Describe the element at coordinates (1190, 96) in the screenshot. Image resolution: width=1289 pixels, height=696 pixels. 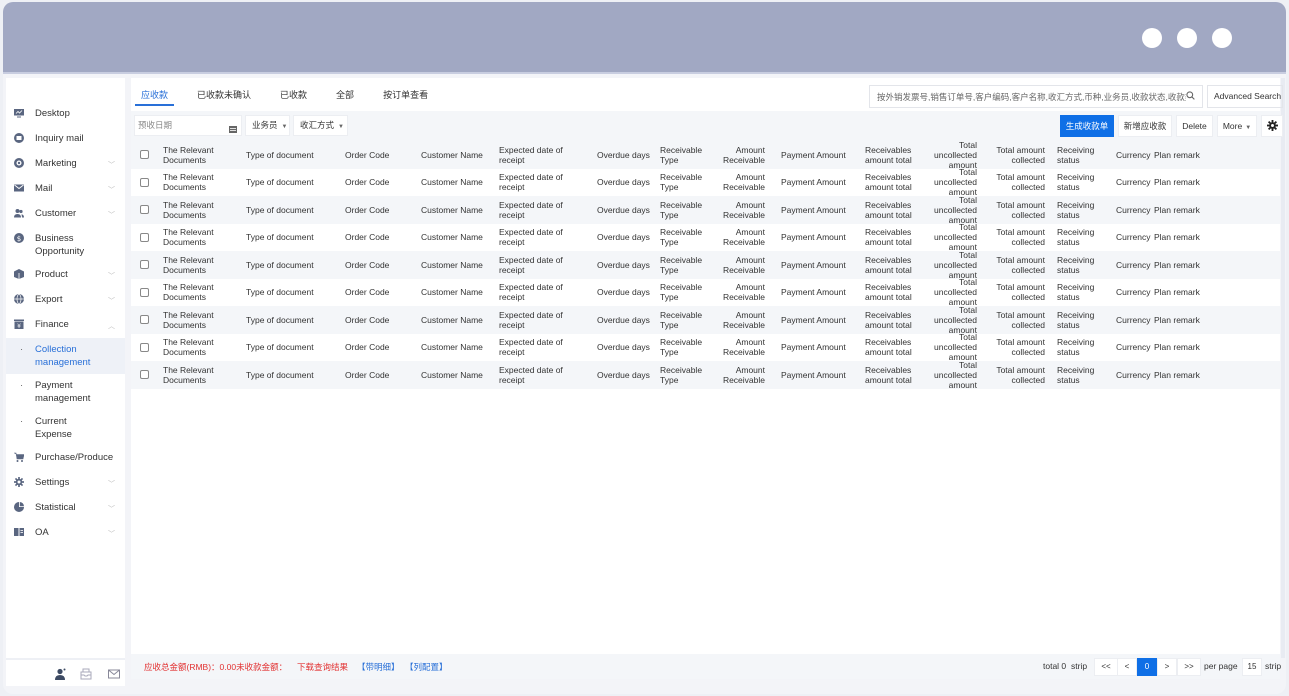
I see `search-icon` at that location.